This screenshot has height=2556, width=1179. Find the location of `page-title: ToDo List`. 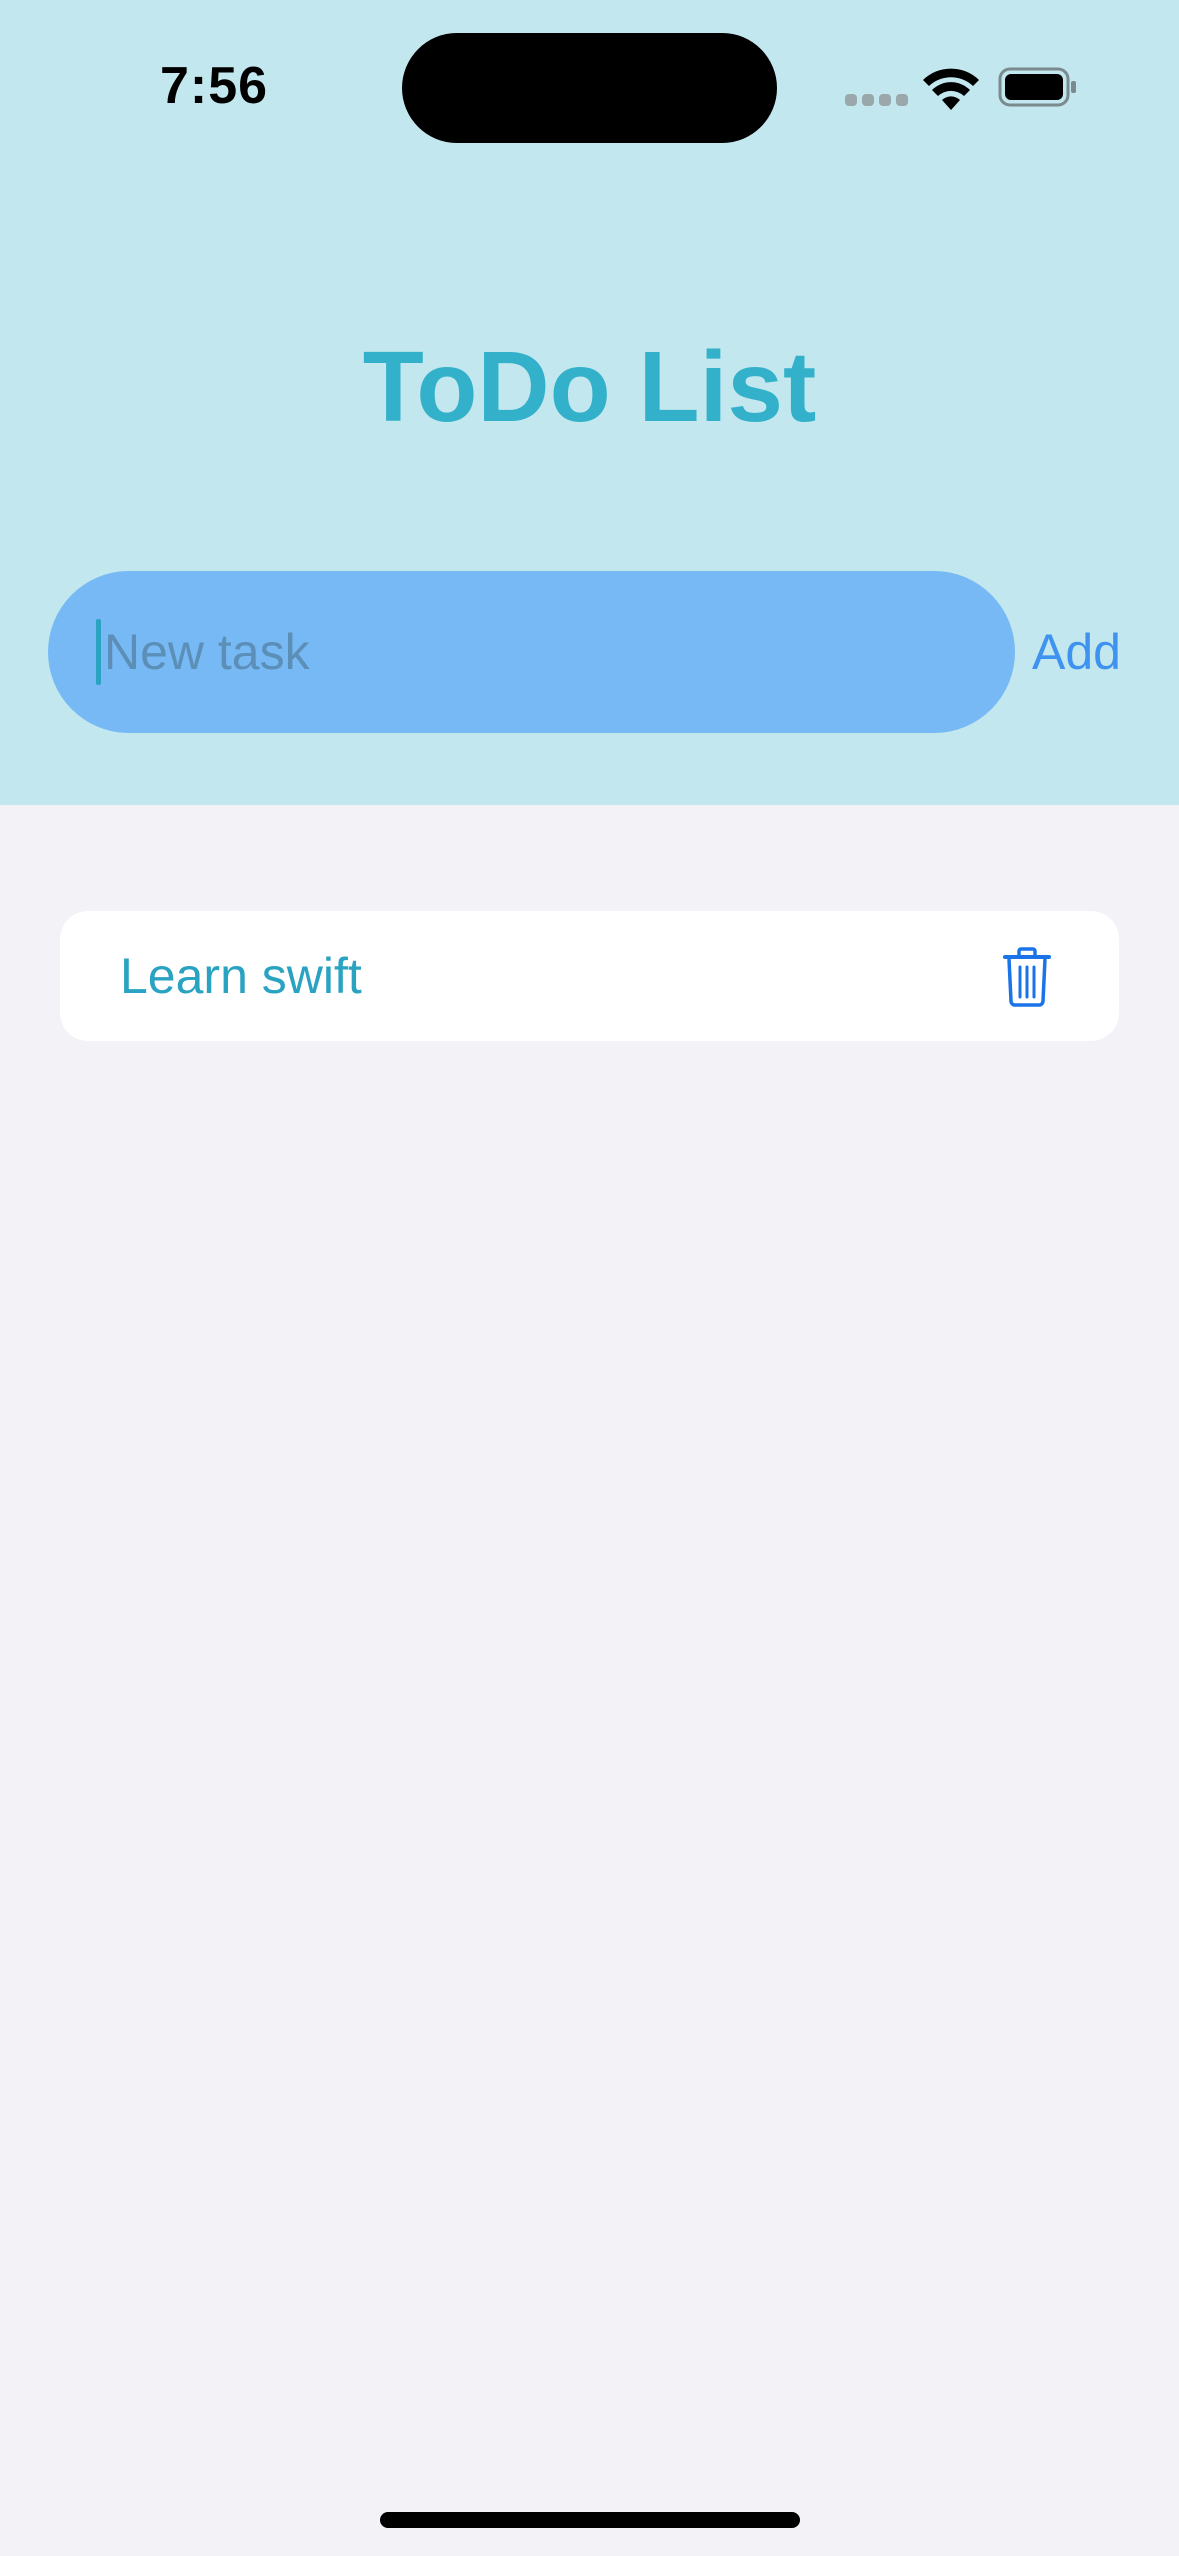

page-title: ToDo List is located at coordinates (589, 387).